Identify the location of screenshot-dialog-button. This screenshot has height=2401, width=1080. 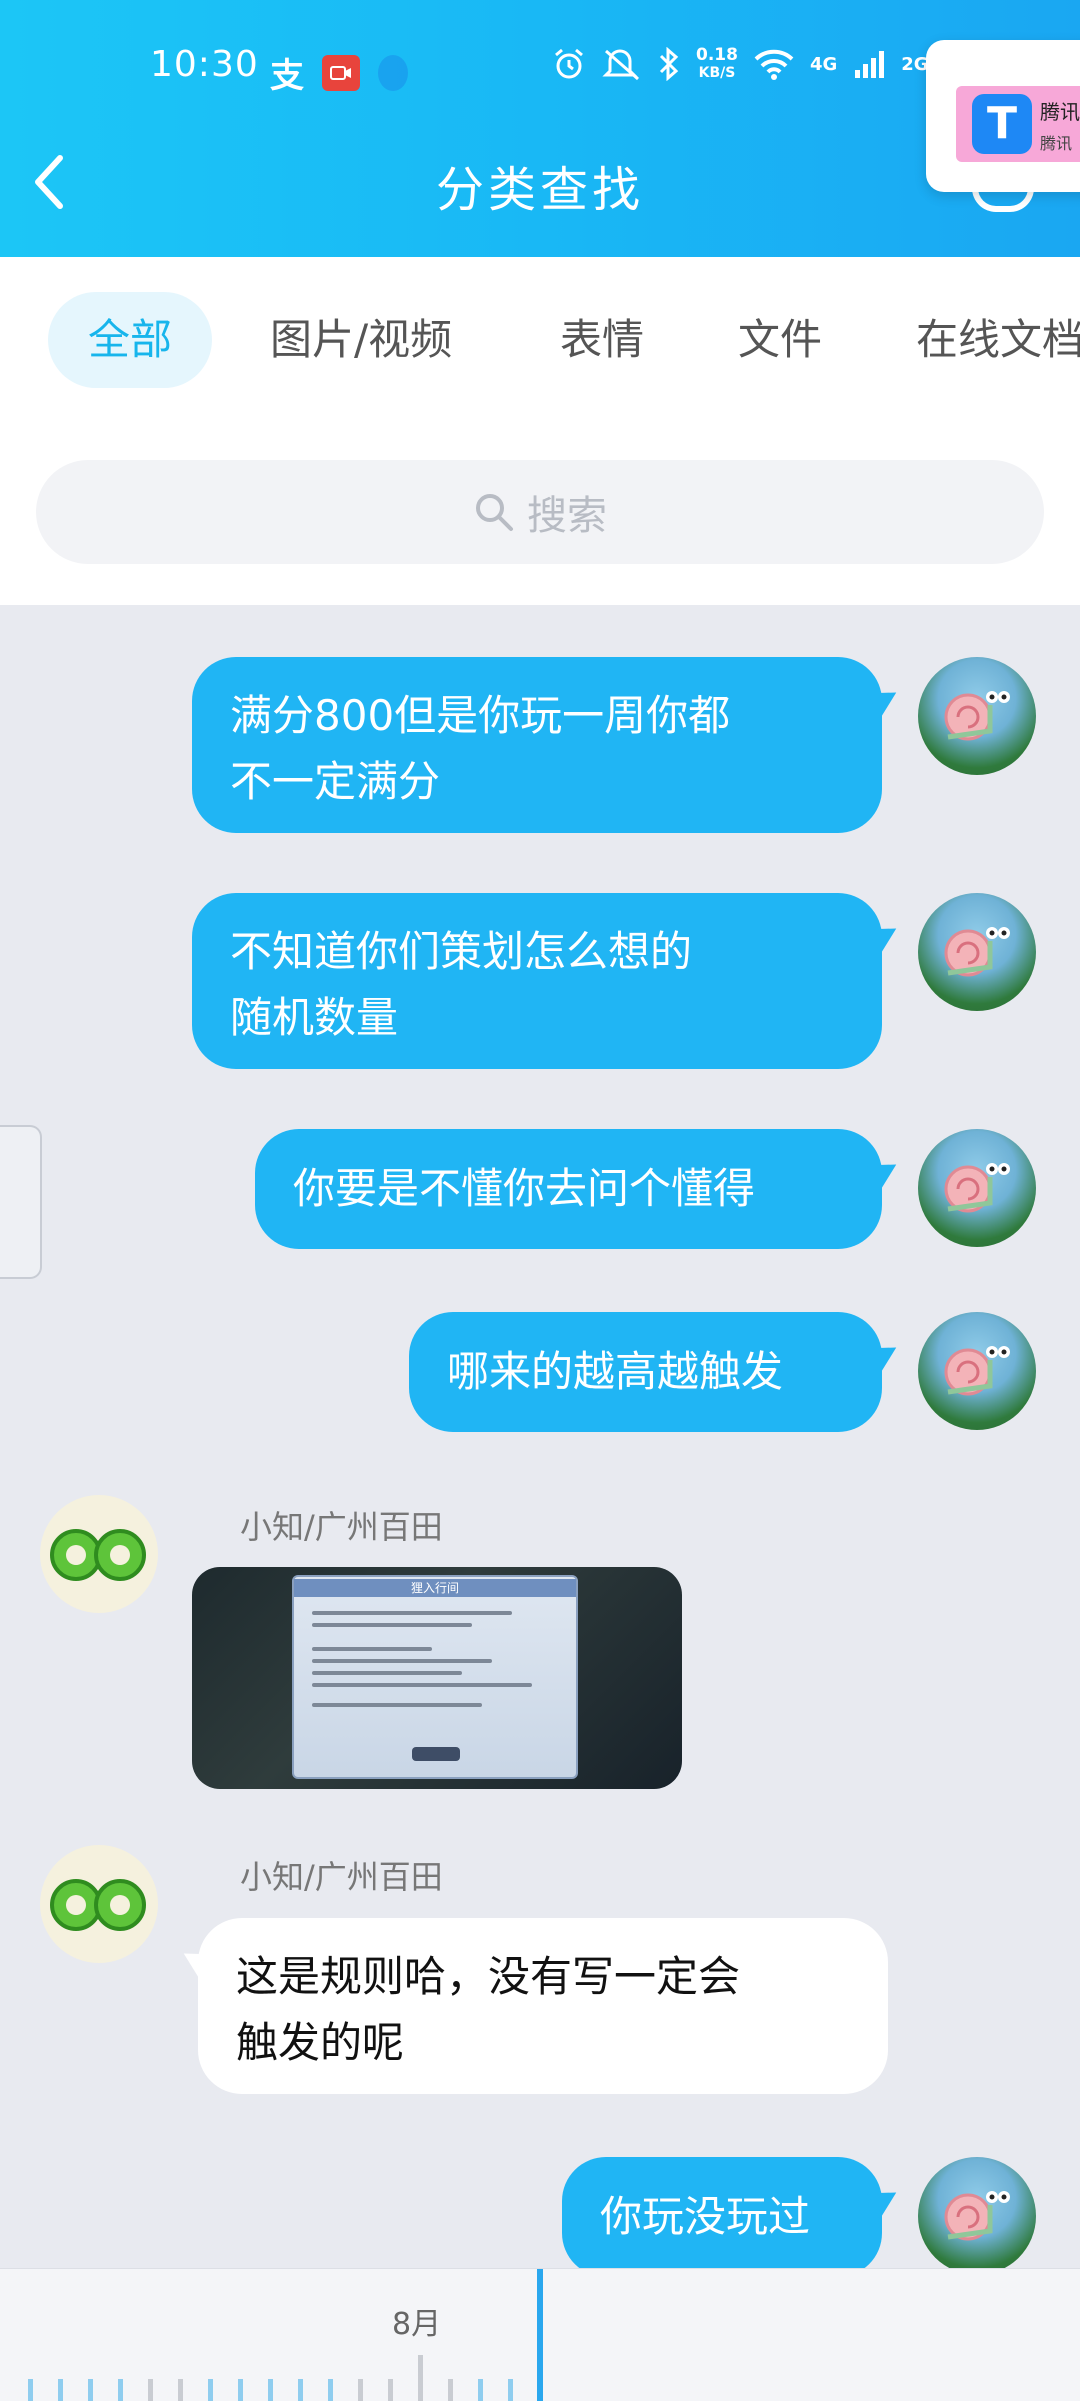
(436, 1754).